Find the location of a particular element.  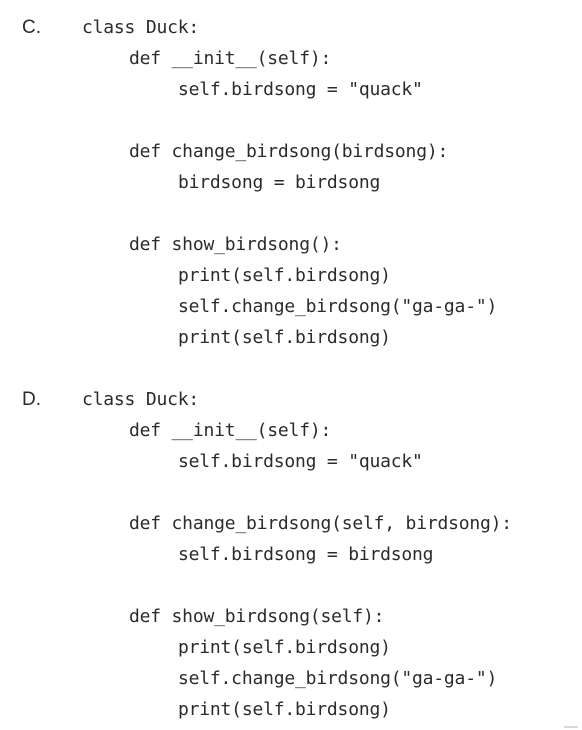

code-line: self.birdsong = birdsong is located at coordinates (306, 554).